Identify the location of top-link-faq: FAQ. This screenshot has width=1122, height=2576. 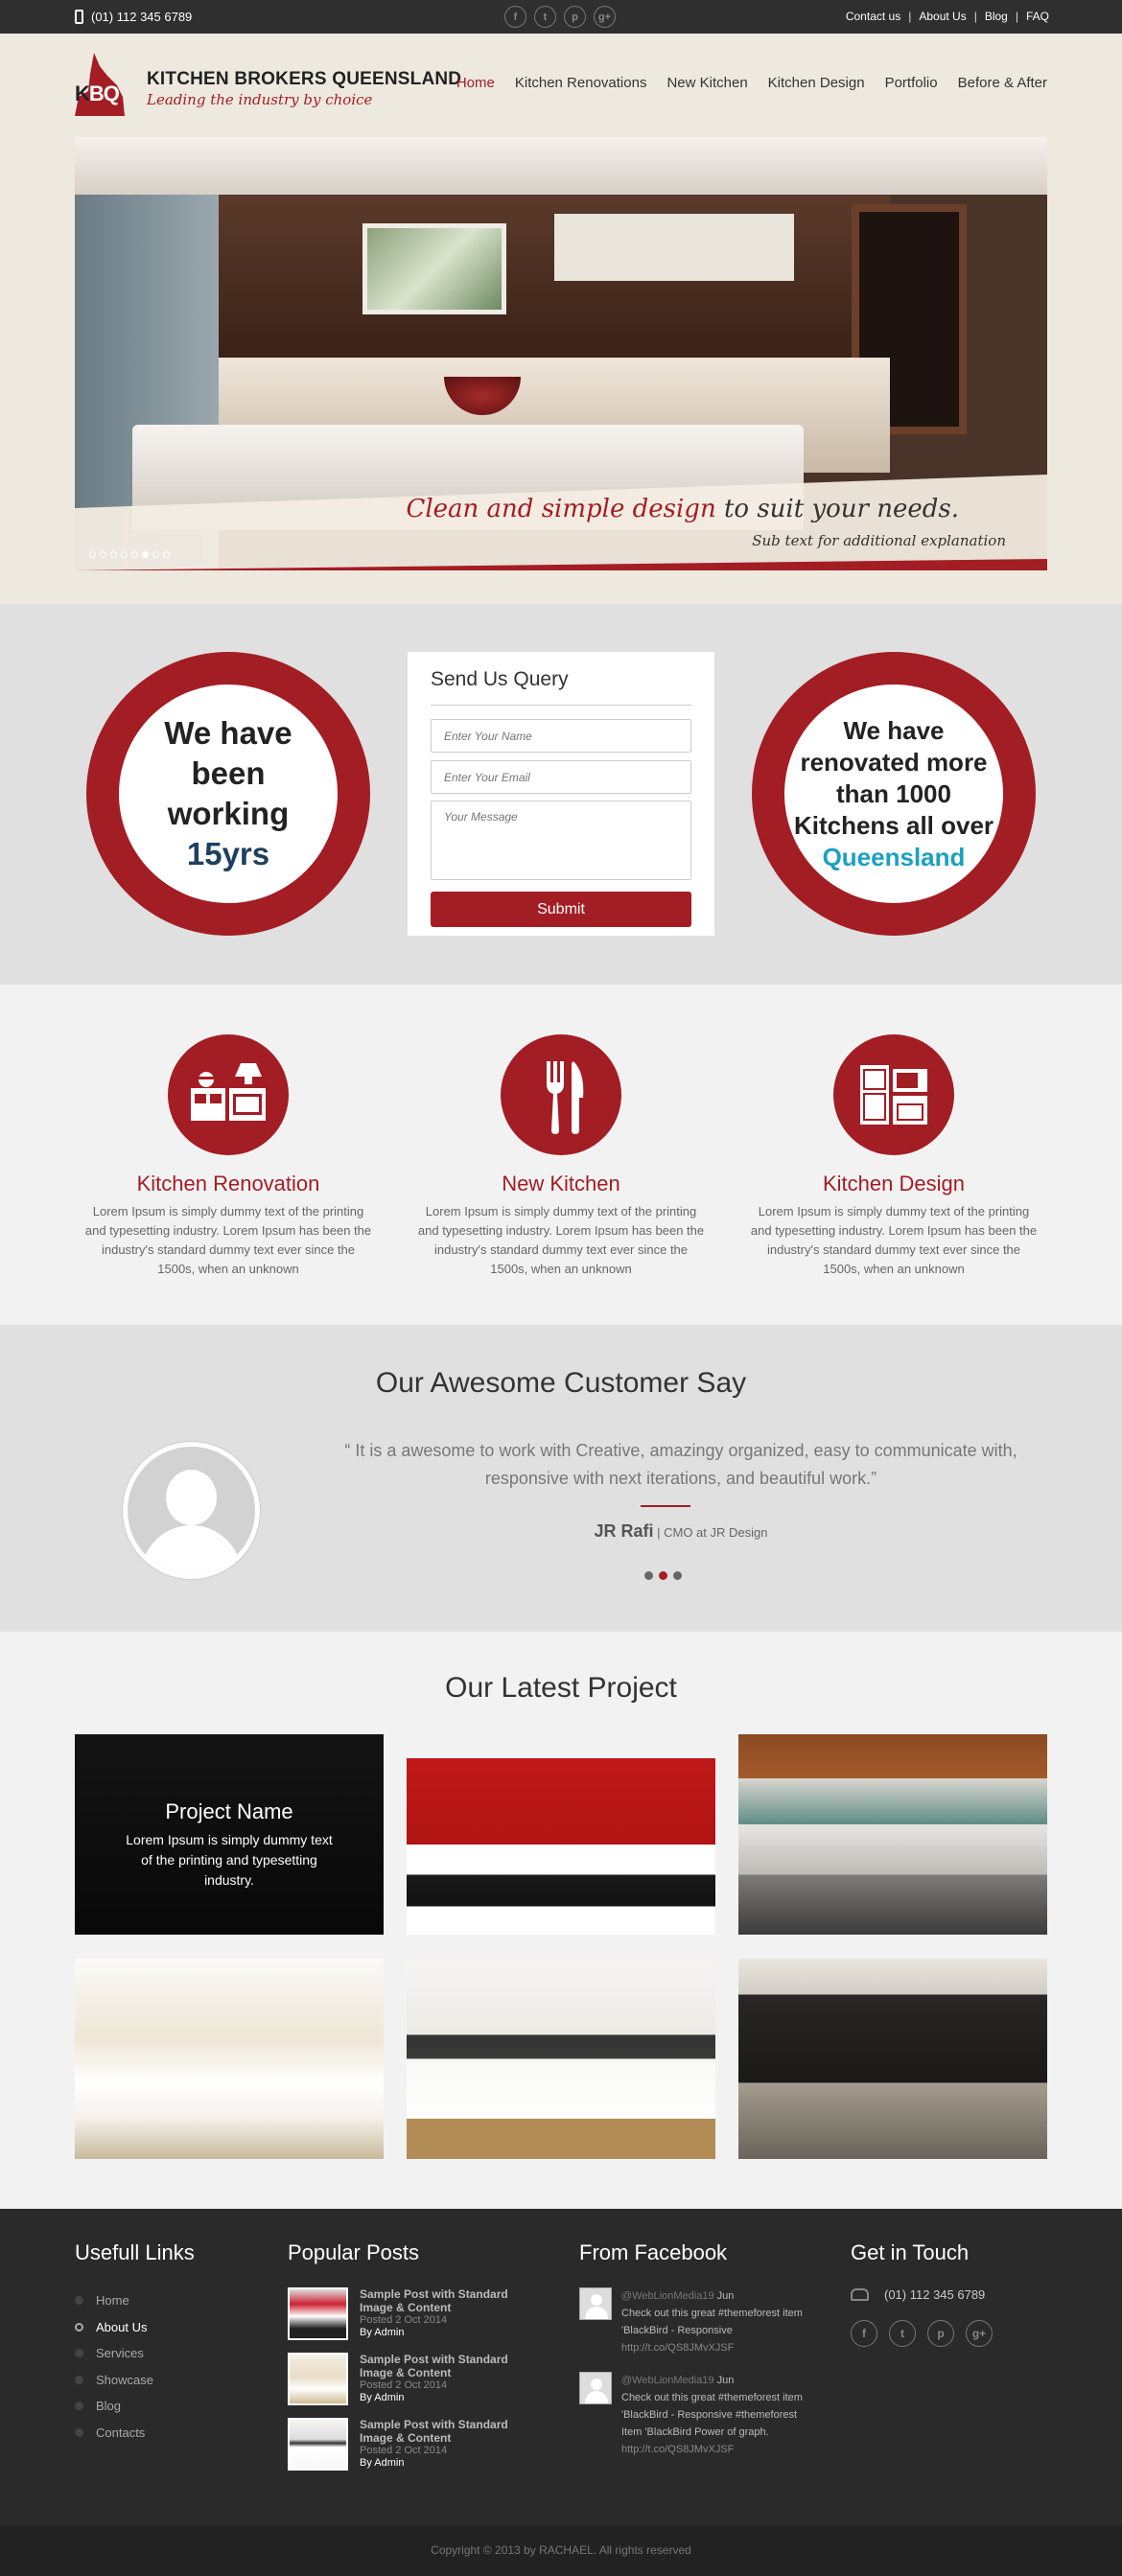
(1037, 16).